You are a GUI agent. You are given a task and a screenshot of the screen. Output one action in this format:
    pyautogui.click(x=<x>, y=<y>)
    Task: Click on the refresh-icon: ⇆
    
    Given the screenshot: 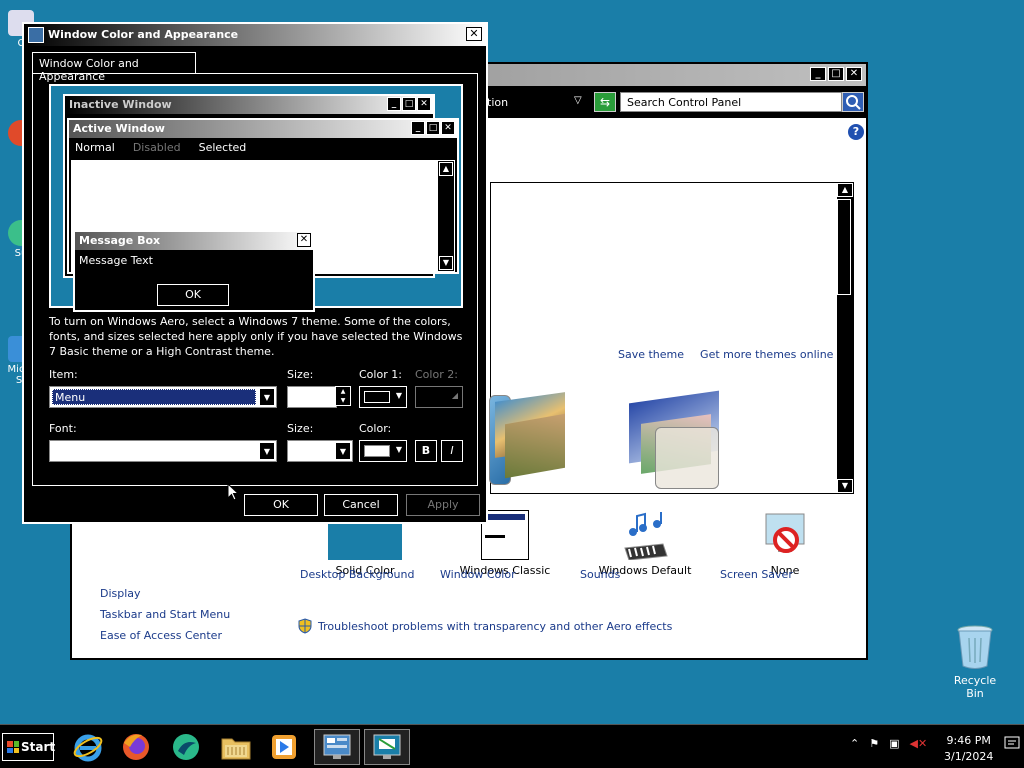 What is the action you would take?
    pyautogui.click(x=605, y=102)
    